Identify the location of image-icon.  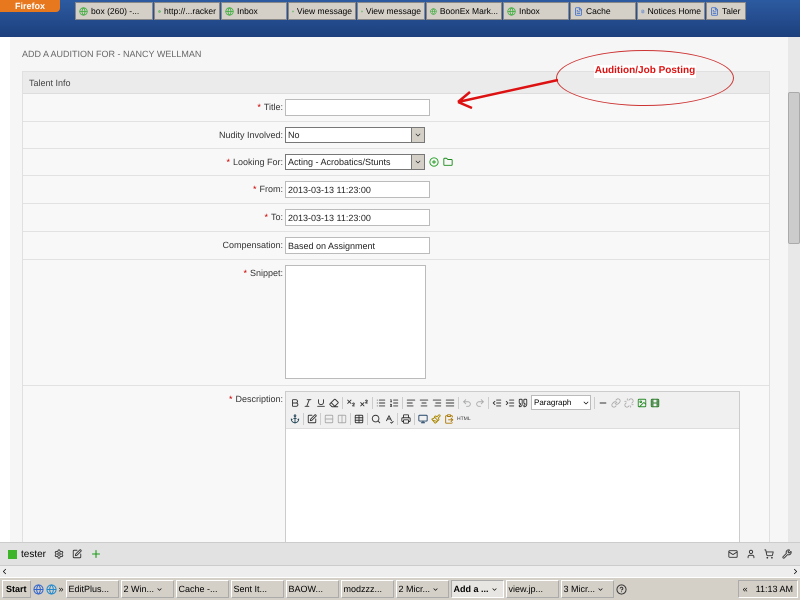
(642, 403).